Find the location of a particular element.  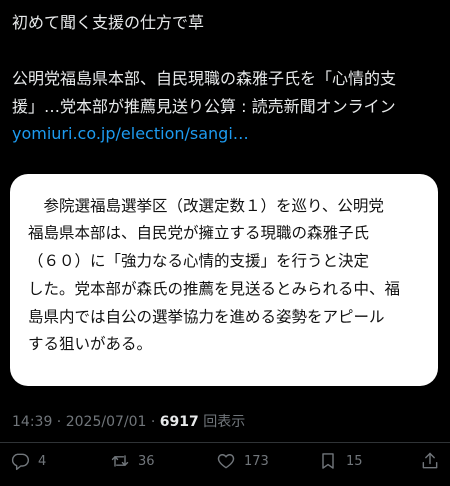

quote-text-line: 島県内では自公の選挙協力を進める姿勢をアピール is located at coordinates (206, 317).